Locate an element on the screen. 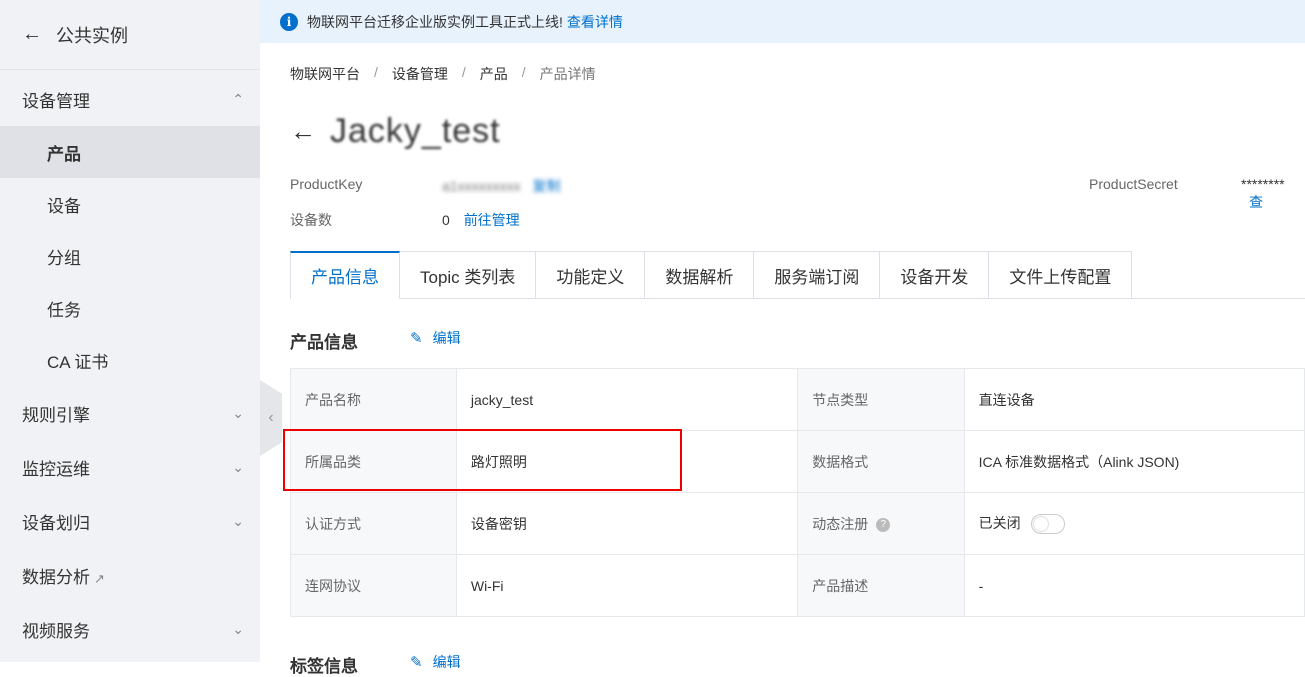 Image resolution: width=1305 pixels, height=677 pixels. help-icon: ? is located at coordinates (883, 524).